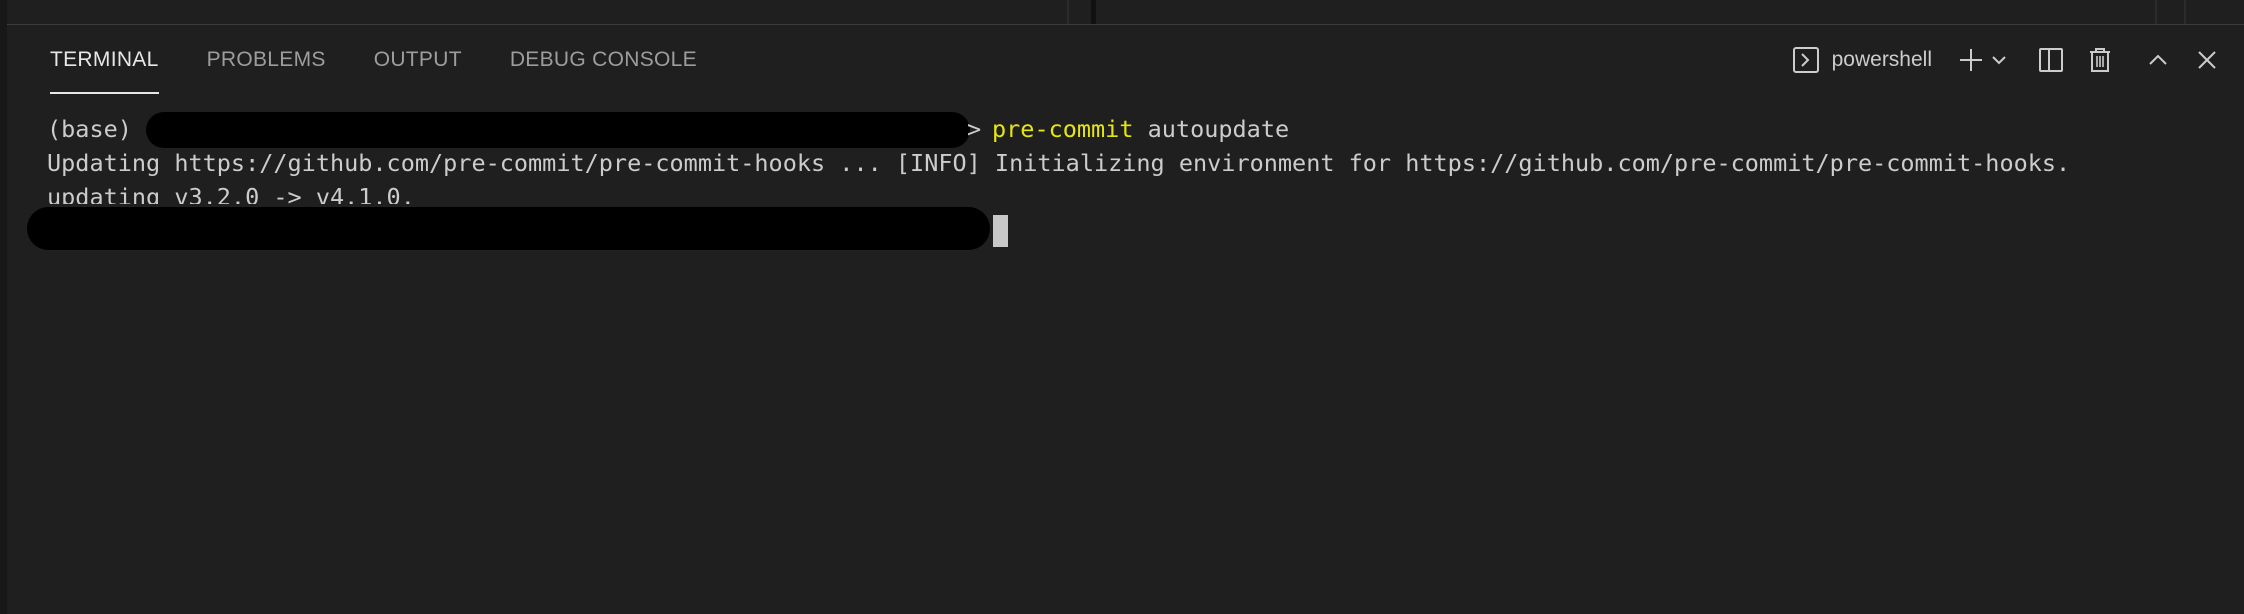 This screenshot has width=2244, height=614. I want to click on plus-icon, so click(1971, 60).